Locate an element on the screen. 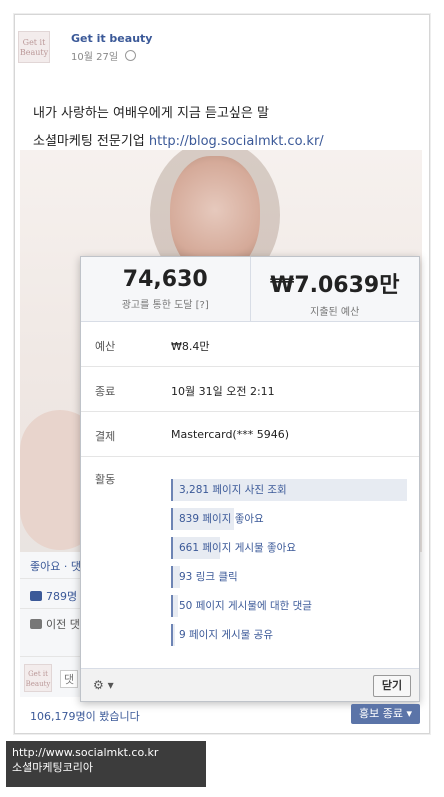 The width and height of the screenshot is (444, 797). activity-bar: 9 페이지 게시물 공유 is located at coordinates (289, 635).